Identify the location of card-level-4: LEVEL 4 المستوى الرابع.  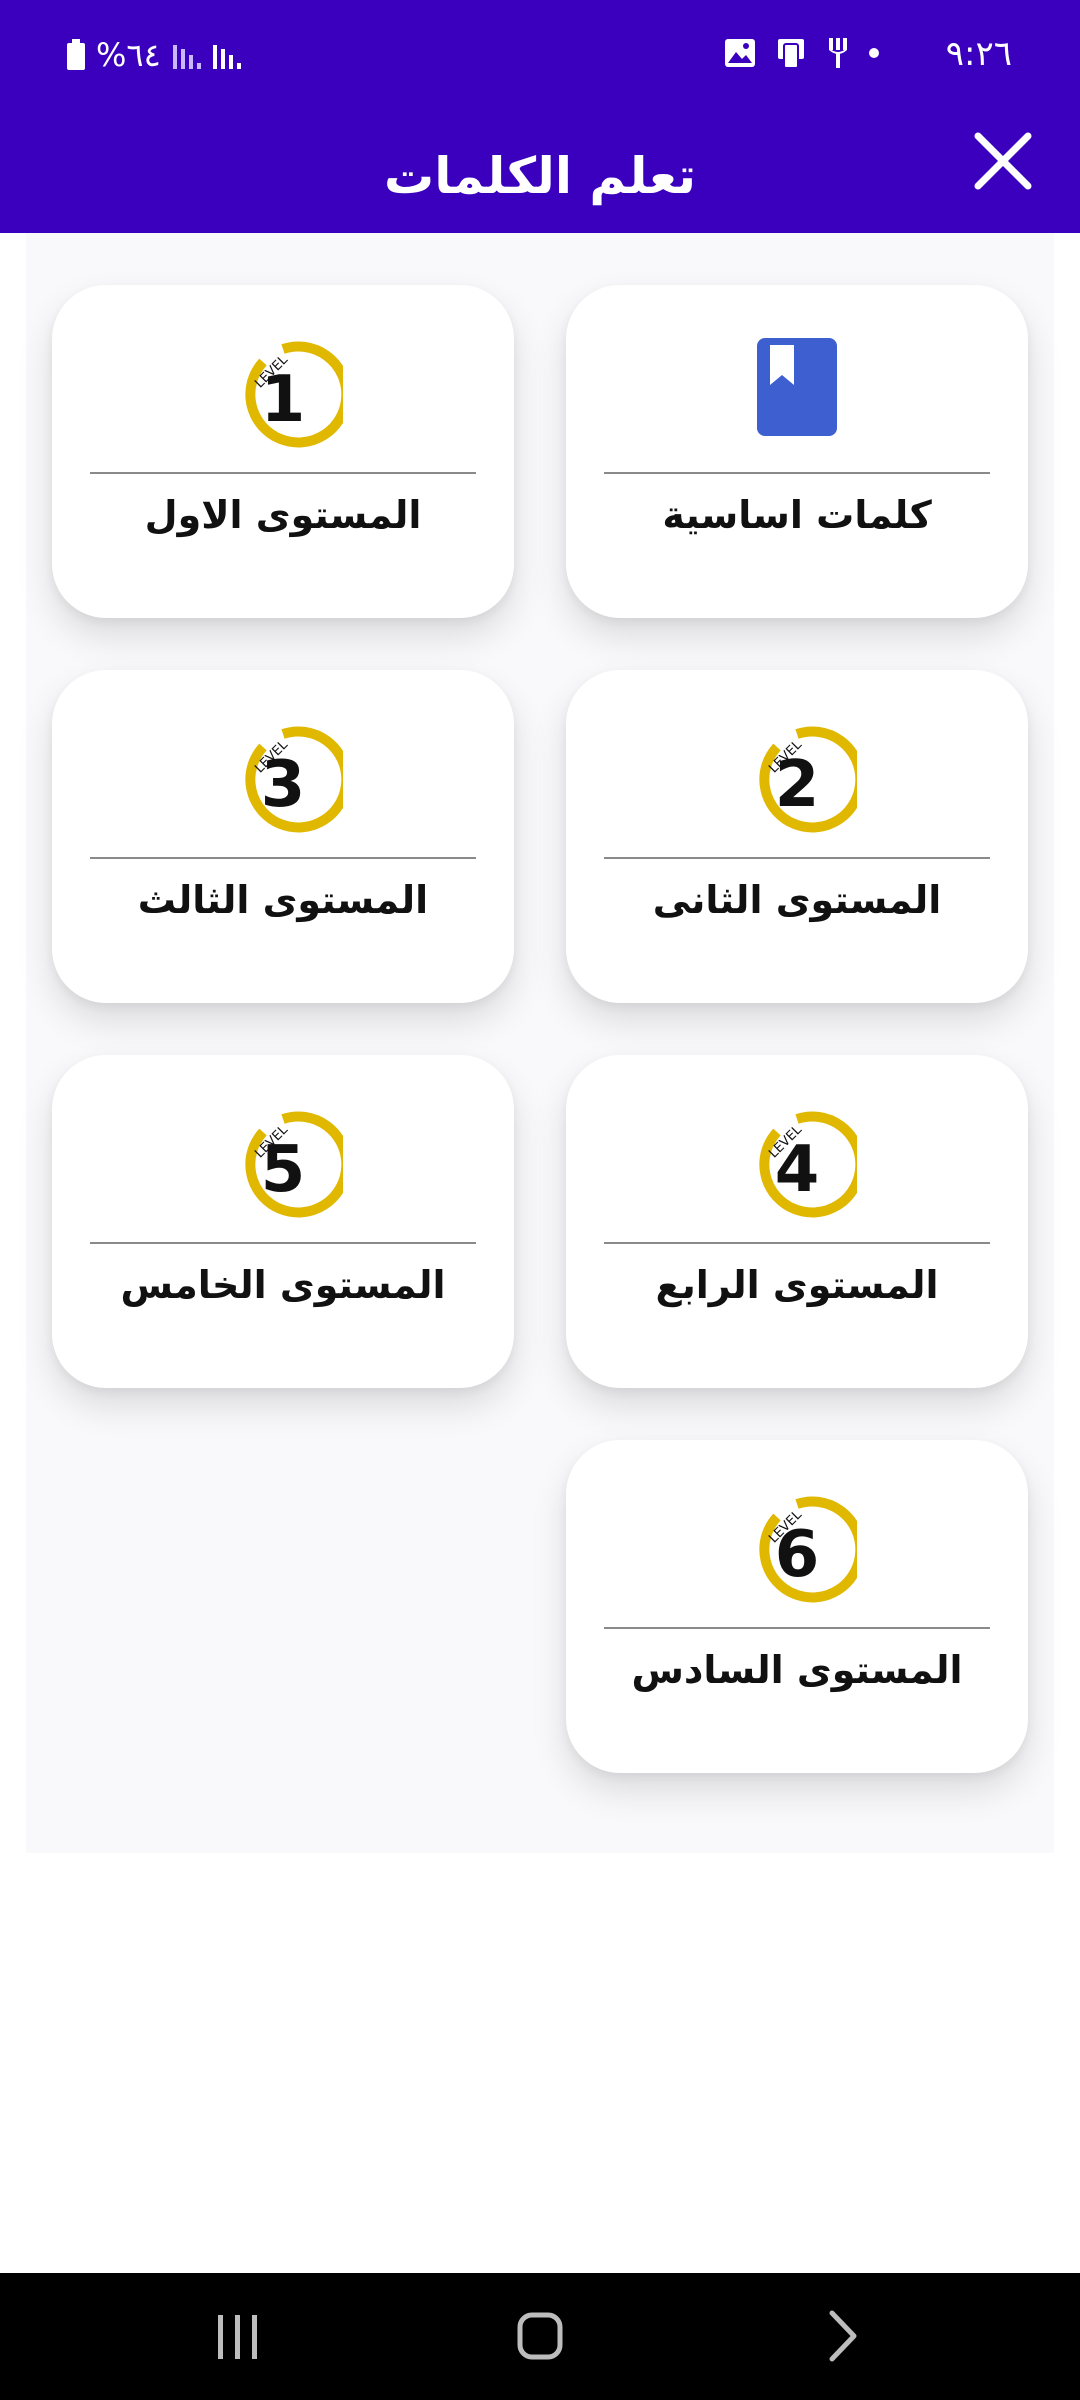
(797, 1221).